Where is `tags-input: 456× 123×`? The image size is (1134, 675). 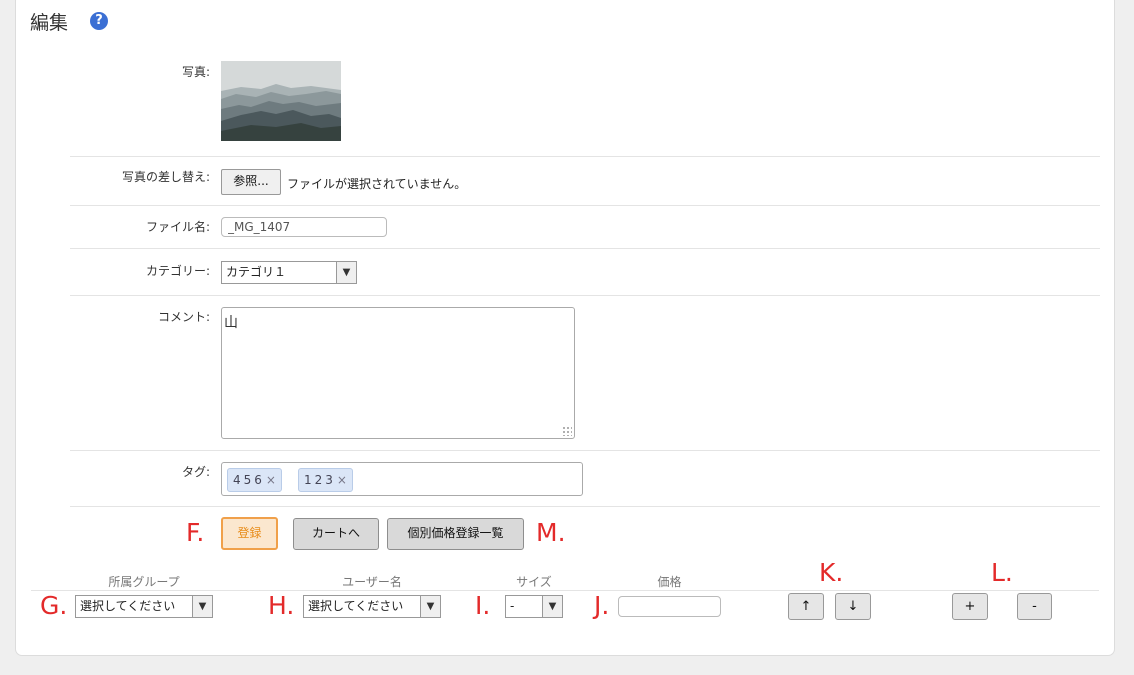 tags-input: 456× 123× is located at coordinates (402, 479).